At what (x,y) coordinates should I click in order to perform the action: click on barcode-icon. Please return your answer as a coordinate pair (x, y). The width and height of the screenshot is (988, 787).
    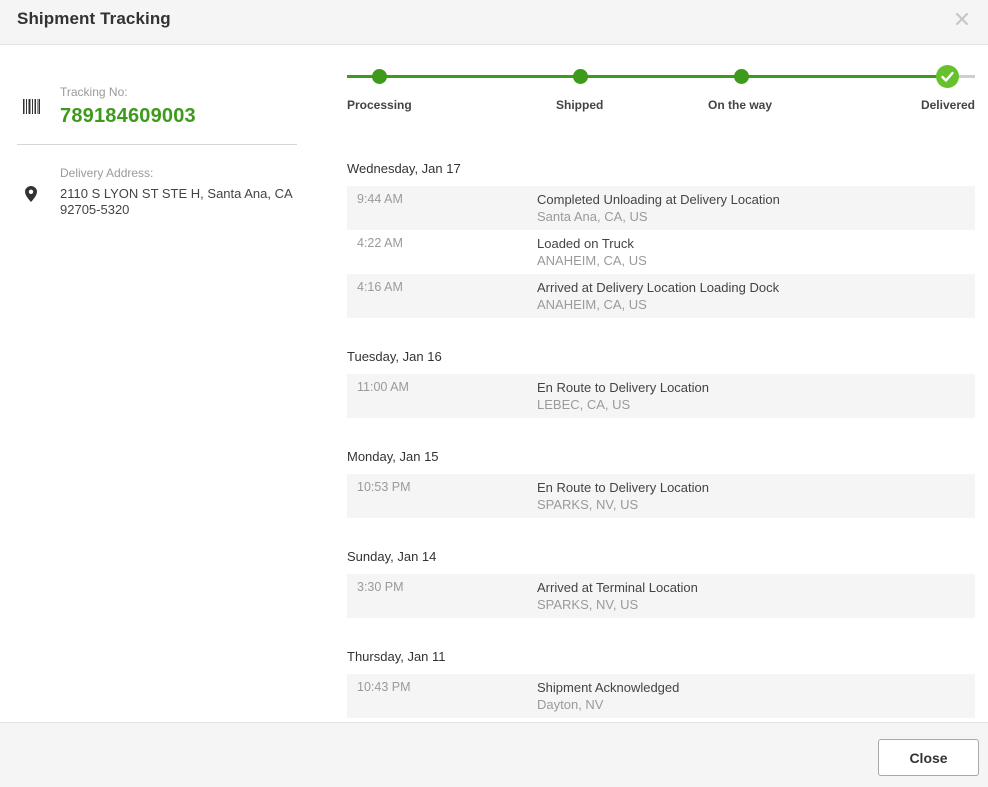
    Looking at the image, I should click on (31, 106).